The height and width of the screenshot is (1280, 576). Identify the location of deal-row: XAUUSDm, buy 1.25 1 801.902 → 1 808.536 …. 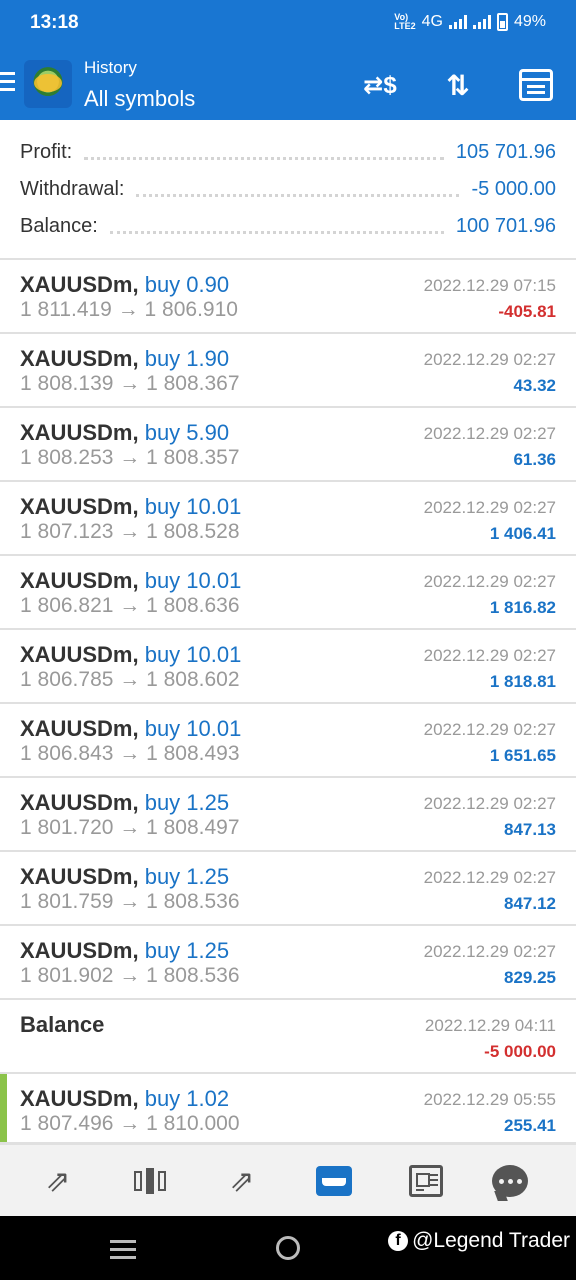
(288, 963).